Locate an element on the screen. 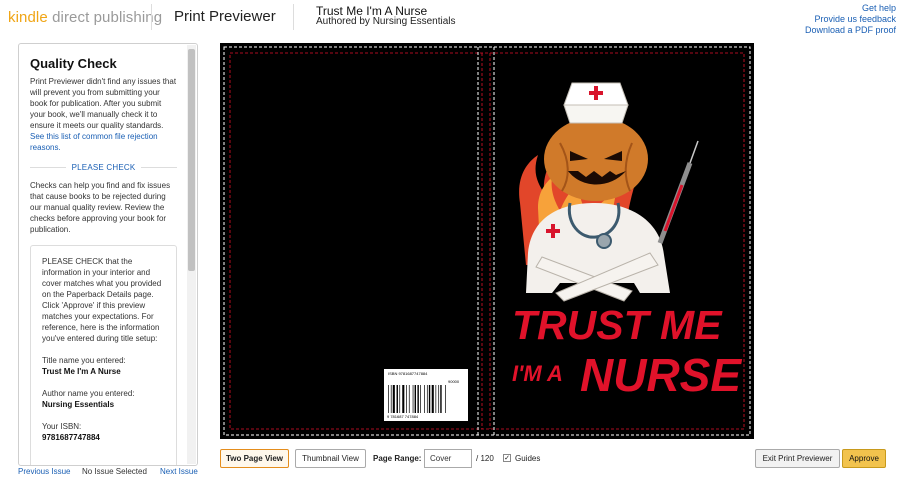 The width and height of the screenshot is (900, 482). author-label: Author name you entered: is located at coordinates (88, 393).